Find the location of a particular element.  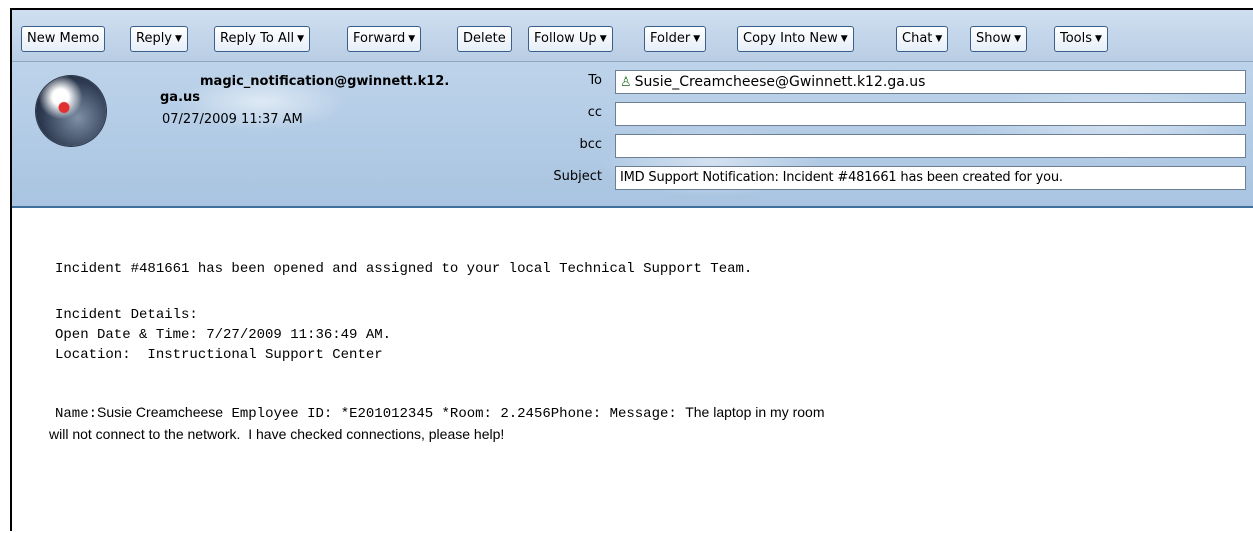

cc-label: cc is located at coordinates (594, 112).